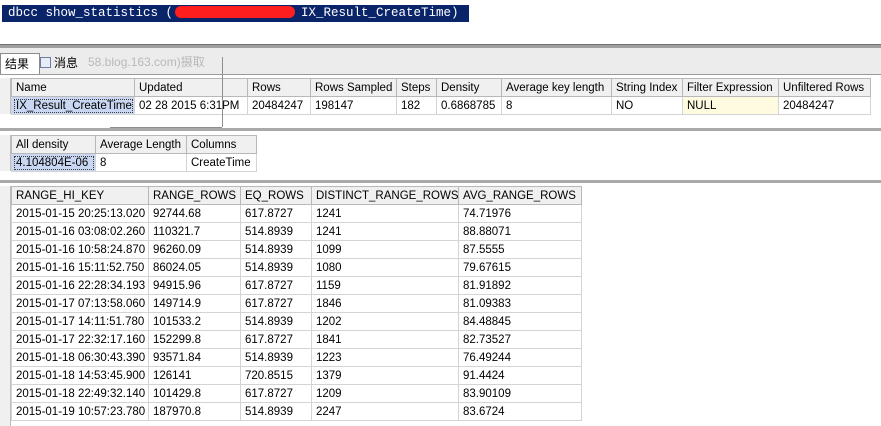 This screenshot has width=881, height=426. Describe the element at coordinates (80, 357) in the screenshot. I see `cell: 2015-01-18 06:30:43.390` at that location.